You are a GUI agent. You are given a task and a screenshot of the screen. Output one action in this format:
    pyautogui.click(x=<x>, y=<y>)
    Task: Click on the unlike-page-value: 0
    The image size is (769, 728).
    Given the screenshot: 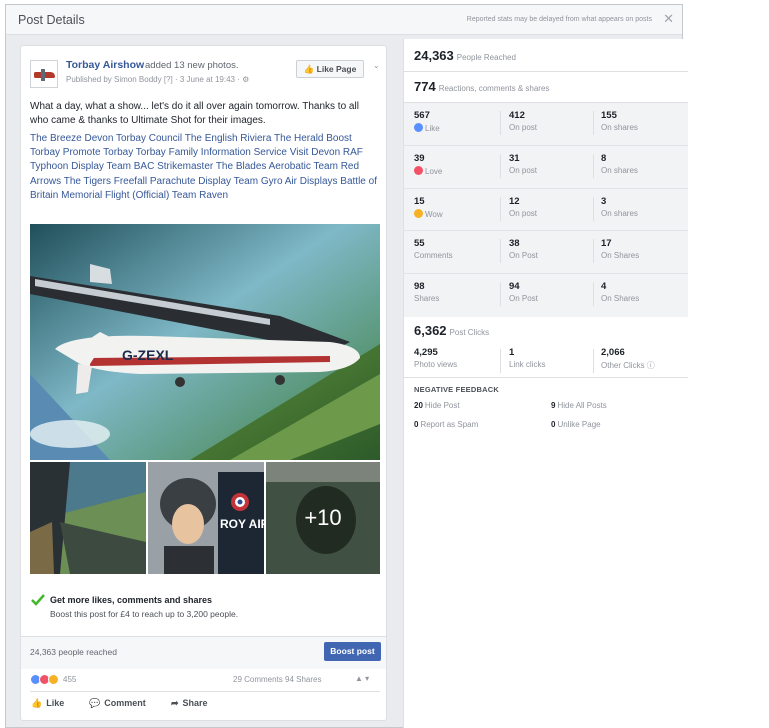 What is the action you would take?
    pyautogui.click(x=553, y=424)
    